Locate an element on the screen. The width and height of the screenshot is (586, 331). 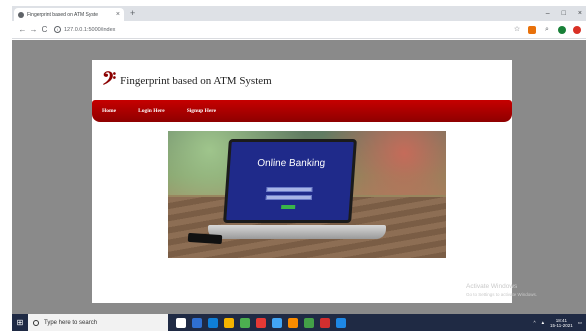
profile-avatar is located at coordinates (577, 29).